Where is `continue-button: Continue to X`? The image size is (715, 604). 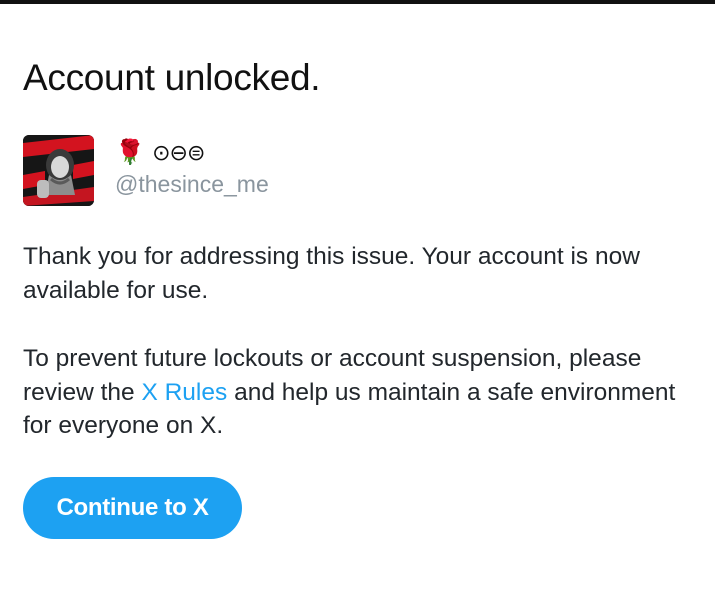 continue-button: Continue to X is located at coordinates (132, 508).